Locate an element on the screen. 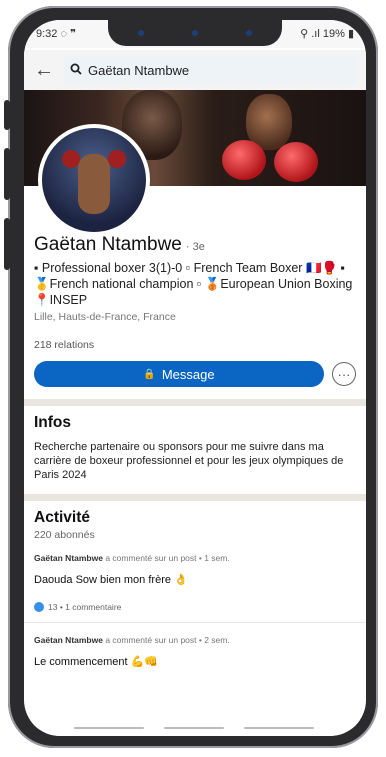 The width and height of the screenshot is (386, 757). like-icon is located at coordinates (39, 607).